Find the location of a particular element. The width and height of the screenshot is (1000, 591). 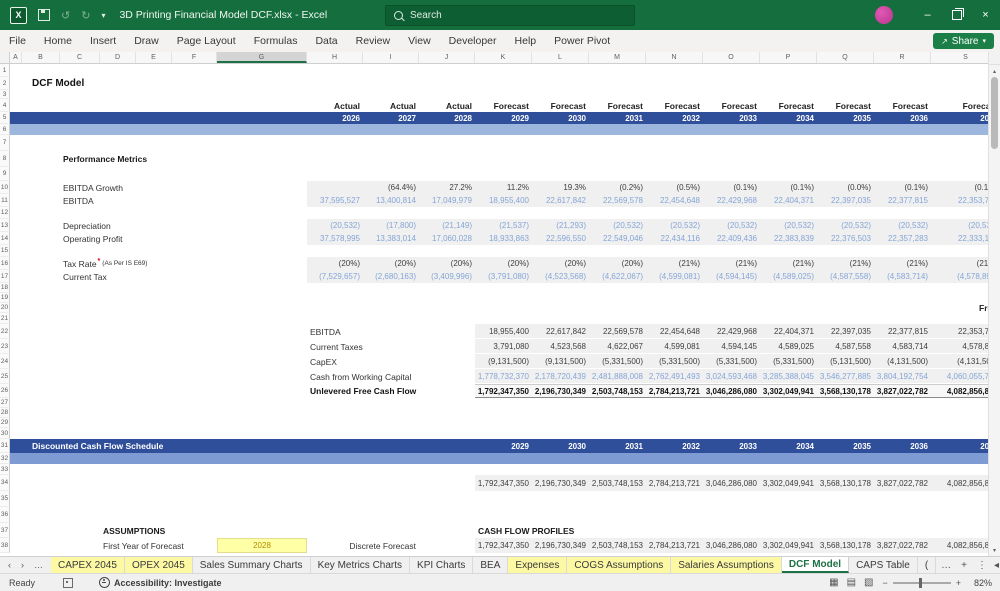

page-layout-view-icon: ▤ is located at coordinates (851, 582).